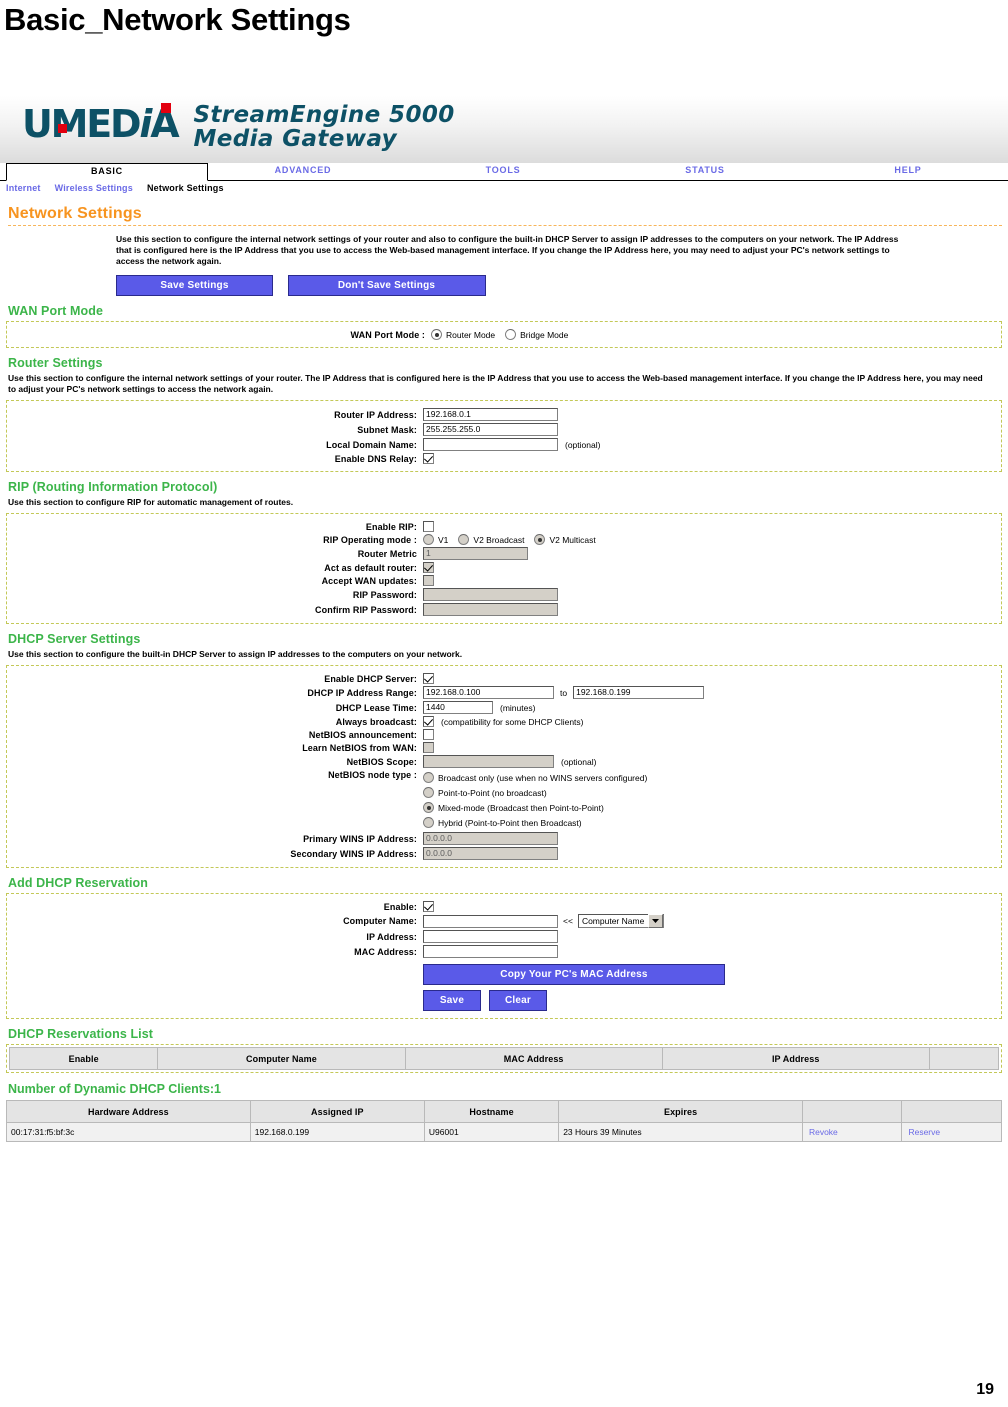  I want to click on radio-rip-v1, so click(428, 539).